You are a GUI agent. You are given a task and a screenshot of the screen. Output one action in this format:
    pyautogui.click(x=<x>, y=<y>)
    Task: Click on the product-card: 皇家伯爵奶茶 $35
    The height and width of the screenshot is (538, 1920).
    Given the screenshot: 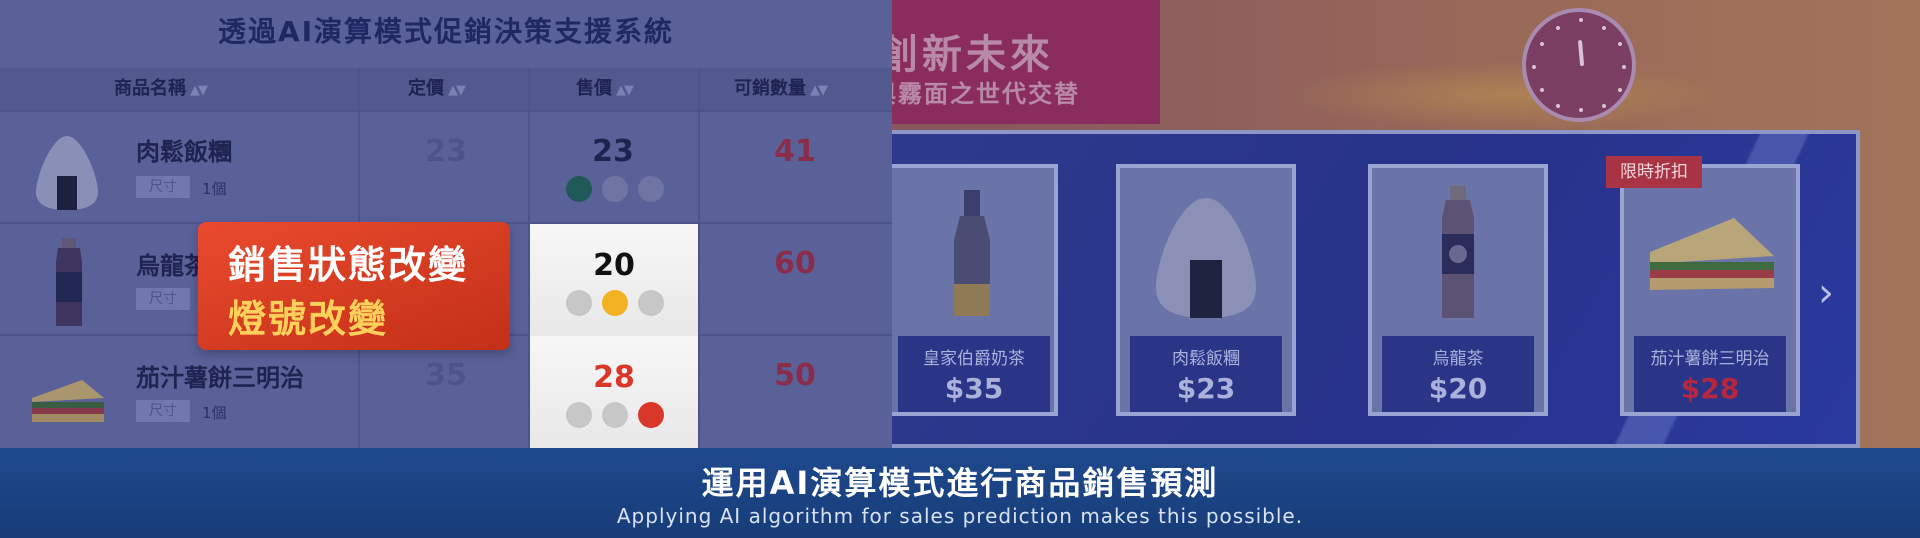 What is the action you would take?
    pyautogui.click(x=971, y=290)
    